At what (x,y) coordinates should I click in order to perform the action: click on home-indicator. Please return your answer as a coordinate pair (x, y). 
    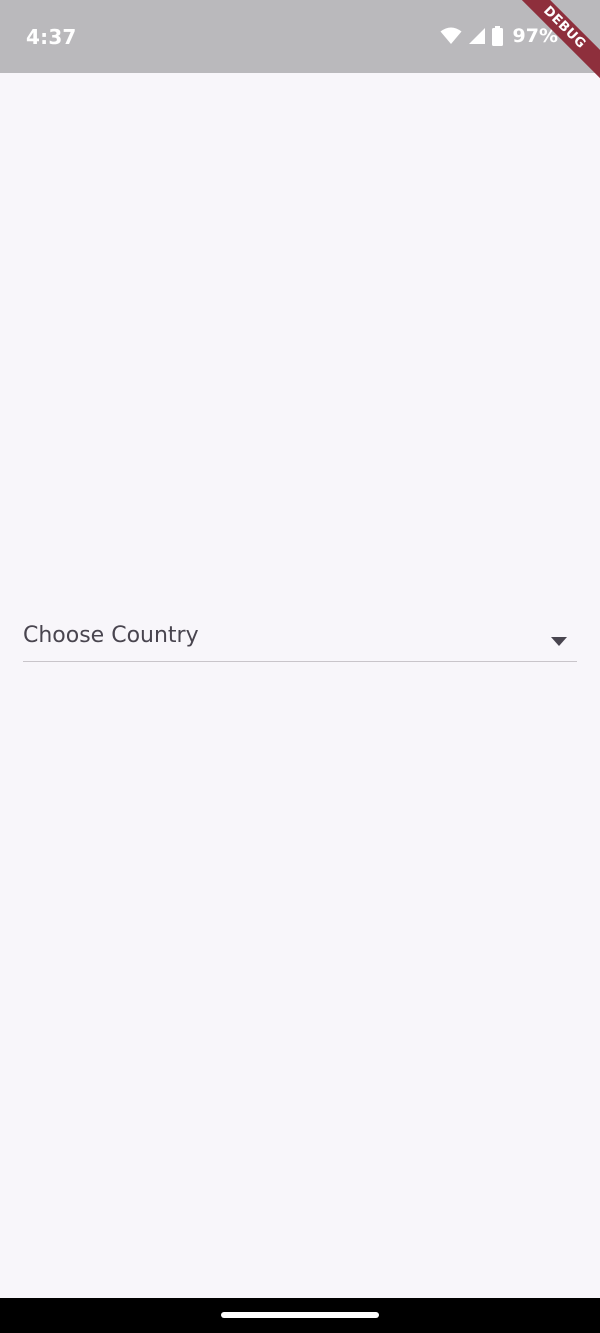
    Looking at the image, I should click on (300, 1315).